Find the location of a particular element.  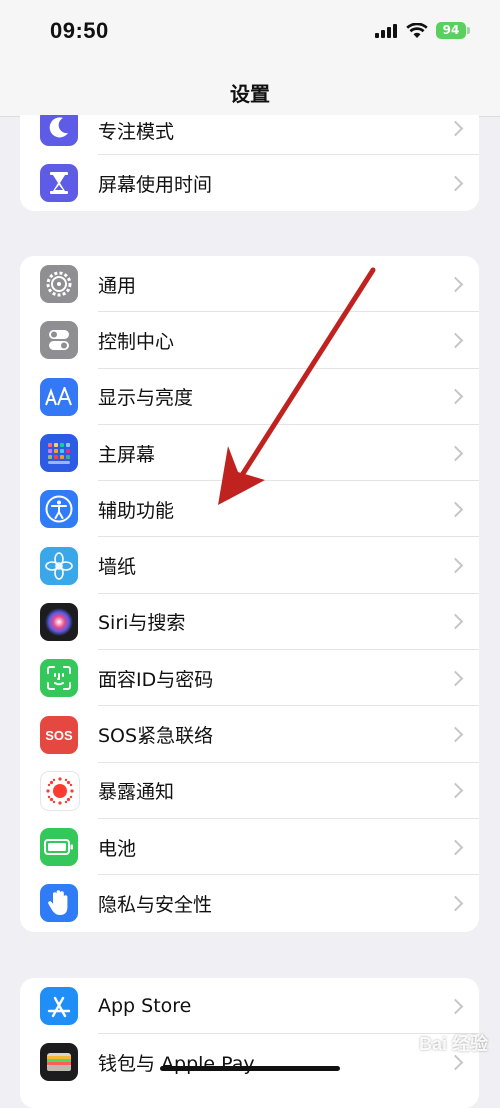

settings-row-label: 显示与亮度 is located at coordinates (146, 398).